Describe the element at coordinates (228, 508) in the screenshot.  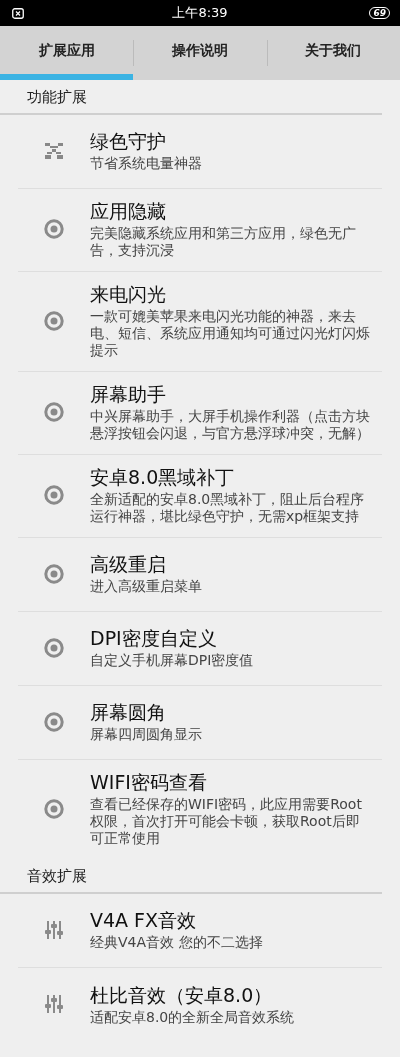
I see `feature-description: 全新适配的安卓8.0黑域补丁，阻止后台程序运行神器，堪比绿色守护，无需xp框架支持` at that location.